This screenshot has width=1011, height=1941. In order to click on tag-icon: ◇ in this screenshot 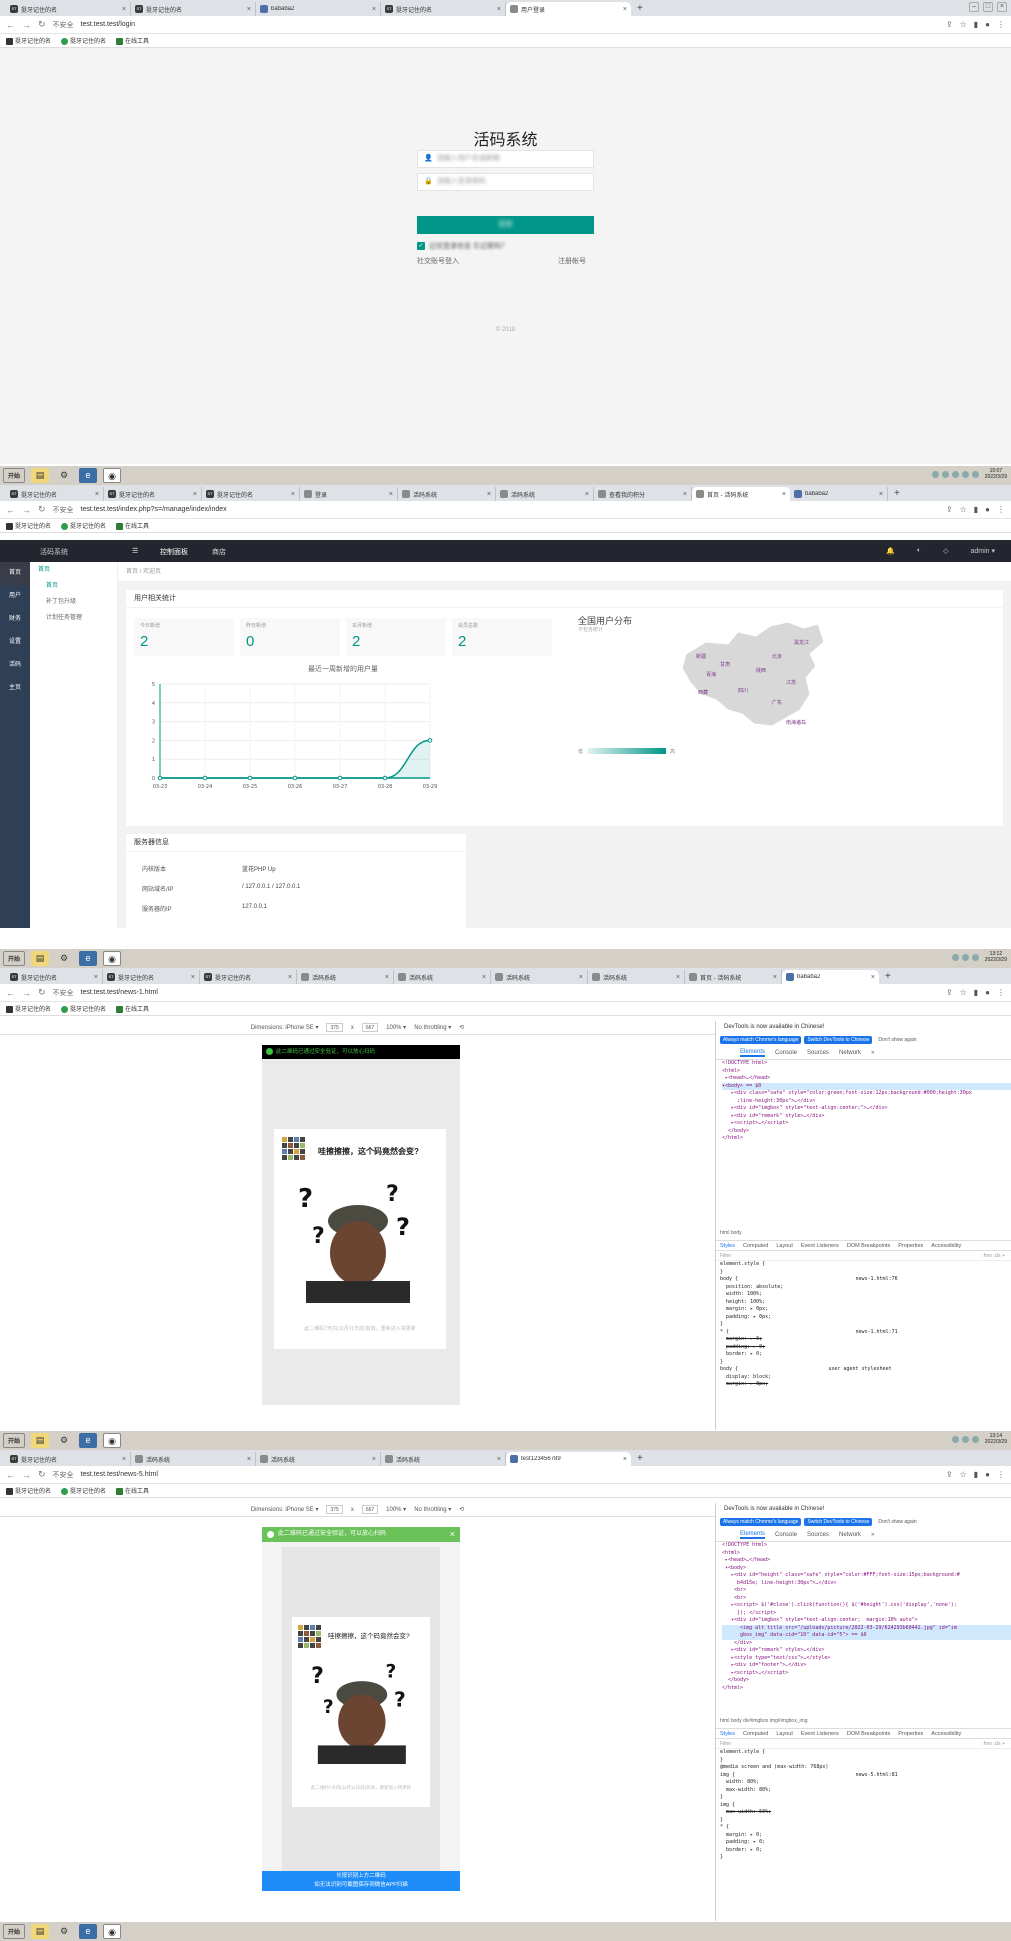, I will do `click(945, 551)`.